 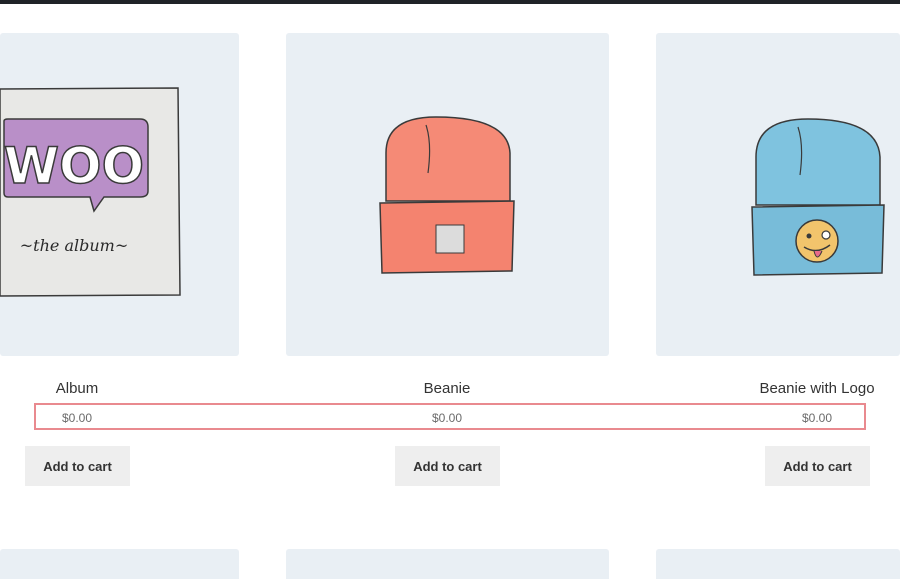 I want to click on woo-album-cover-icon: WOO ~the album~, so click(x=90, y=192).